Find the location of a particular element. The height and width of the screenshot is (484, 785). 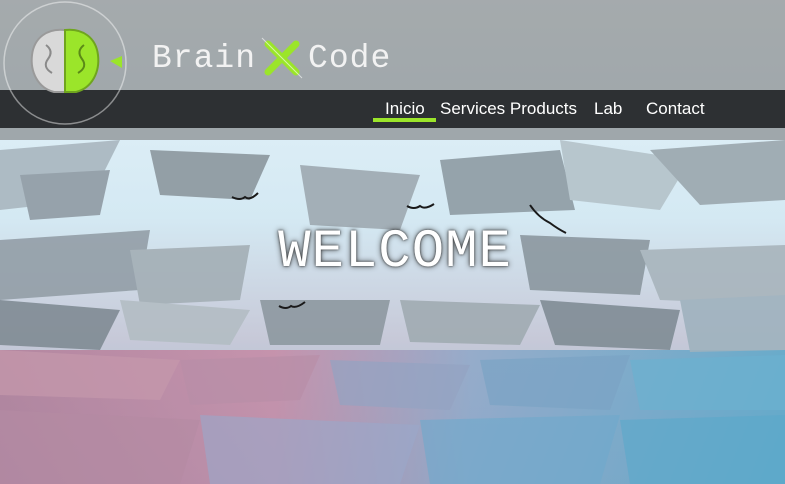

x-mark-icon is located at coordinates (282, 58).